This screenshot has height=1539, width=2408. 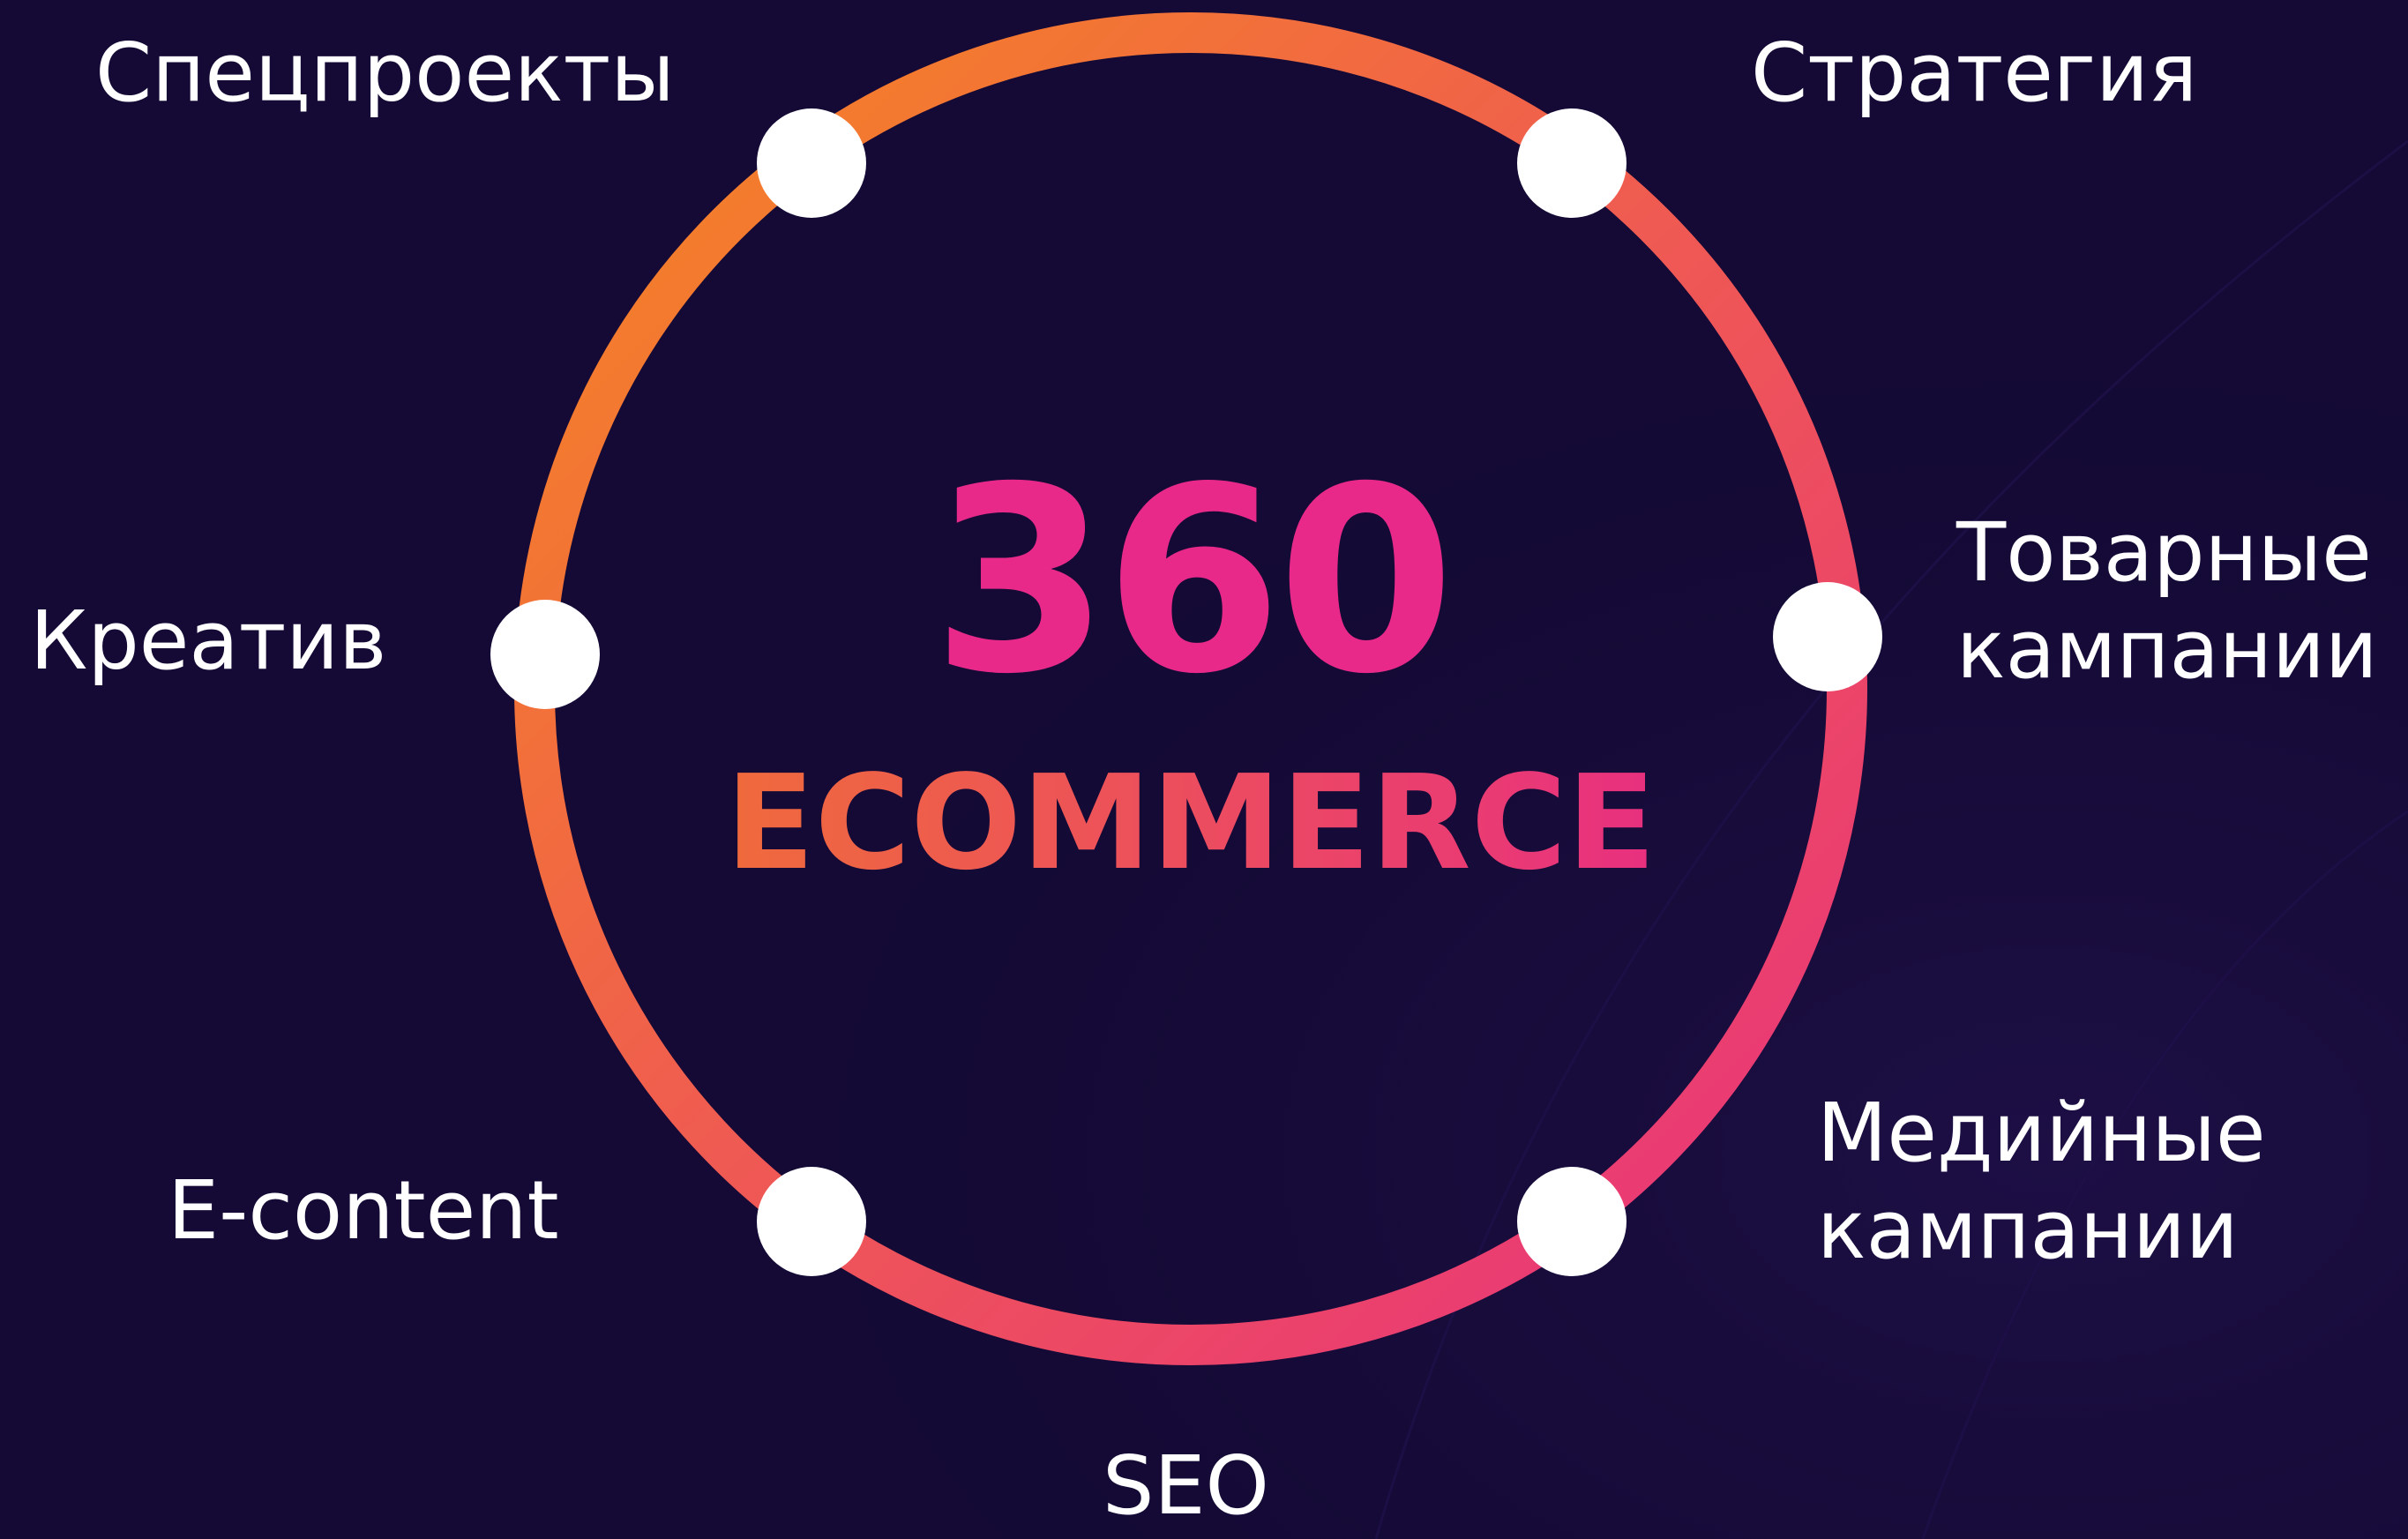 What do you see at coordinates (1190, 823) in the screenshot?
I see `center-word: ECOMMERCE` at bounding box center [1190, 823].